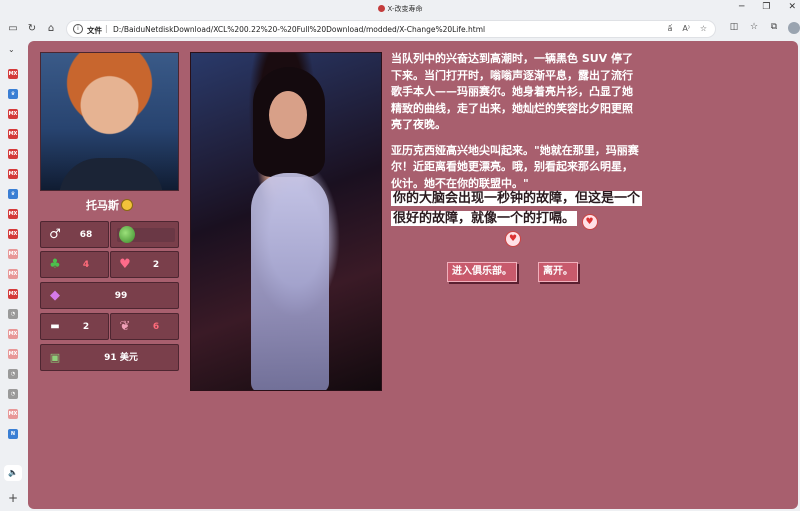 Image resolution: width=800 pixels, height=511 pixels. I want to click on sidebar-toggle-icon: ▭, so click(13, 29).